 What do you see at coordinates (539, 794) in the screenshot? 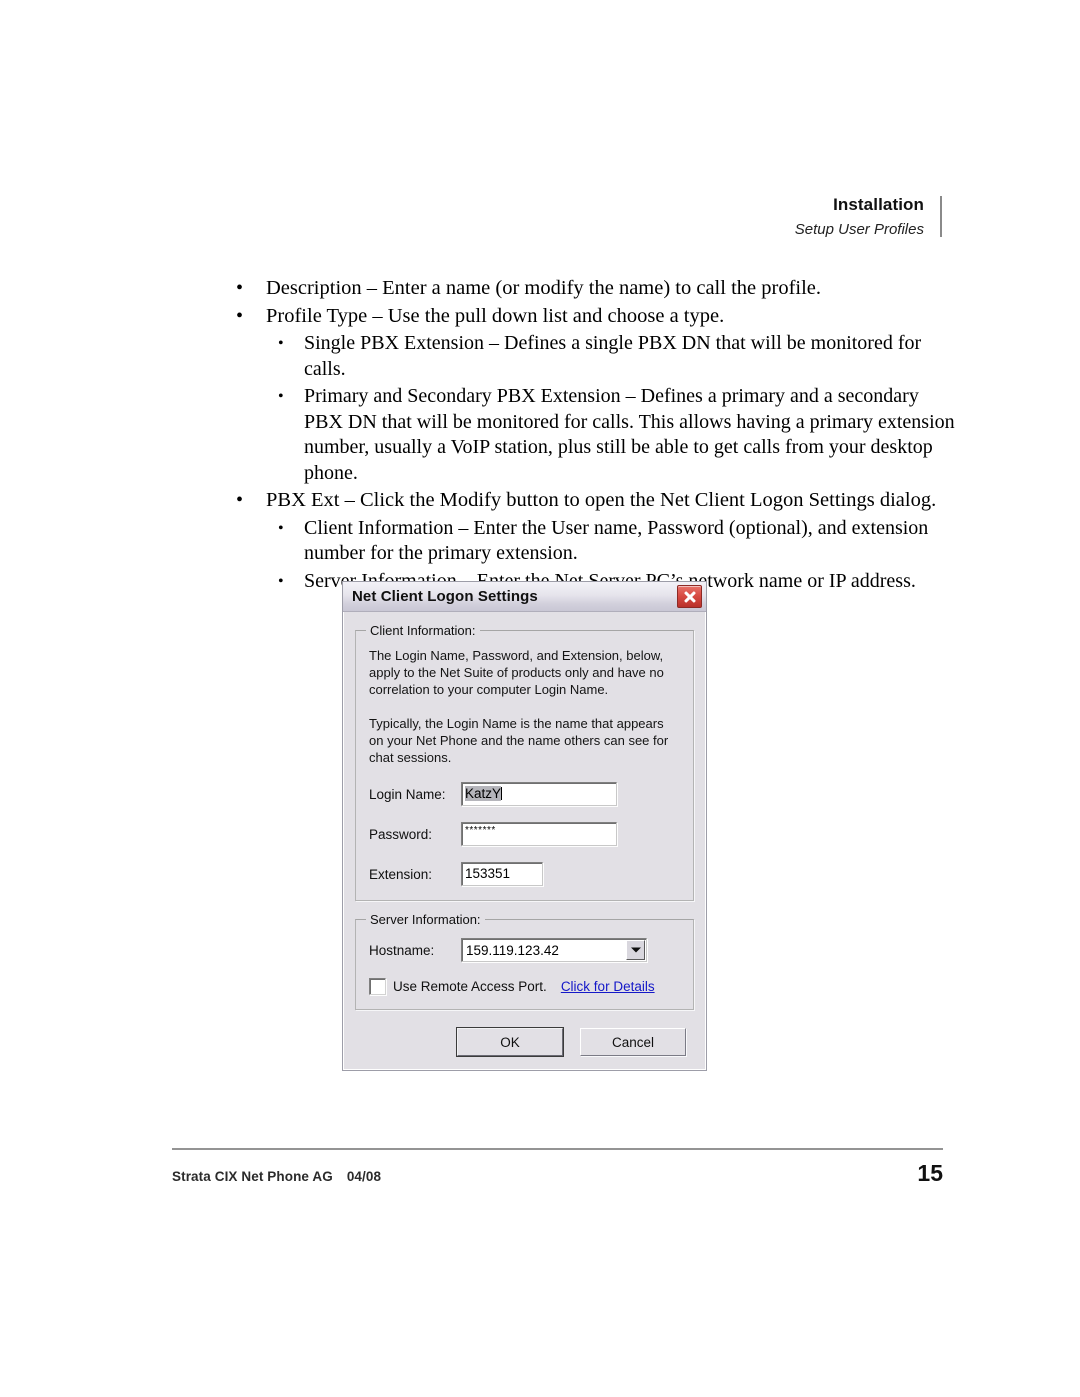
I see `login-name-input: KatzY` at bounding box center [539, 794].